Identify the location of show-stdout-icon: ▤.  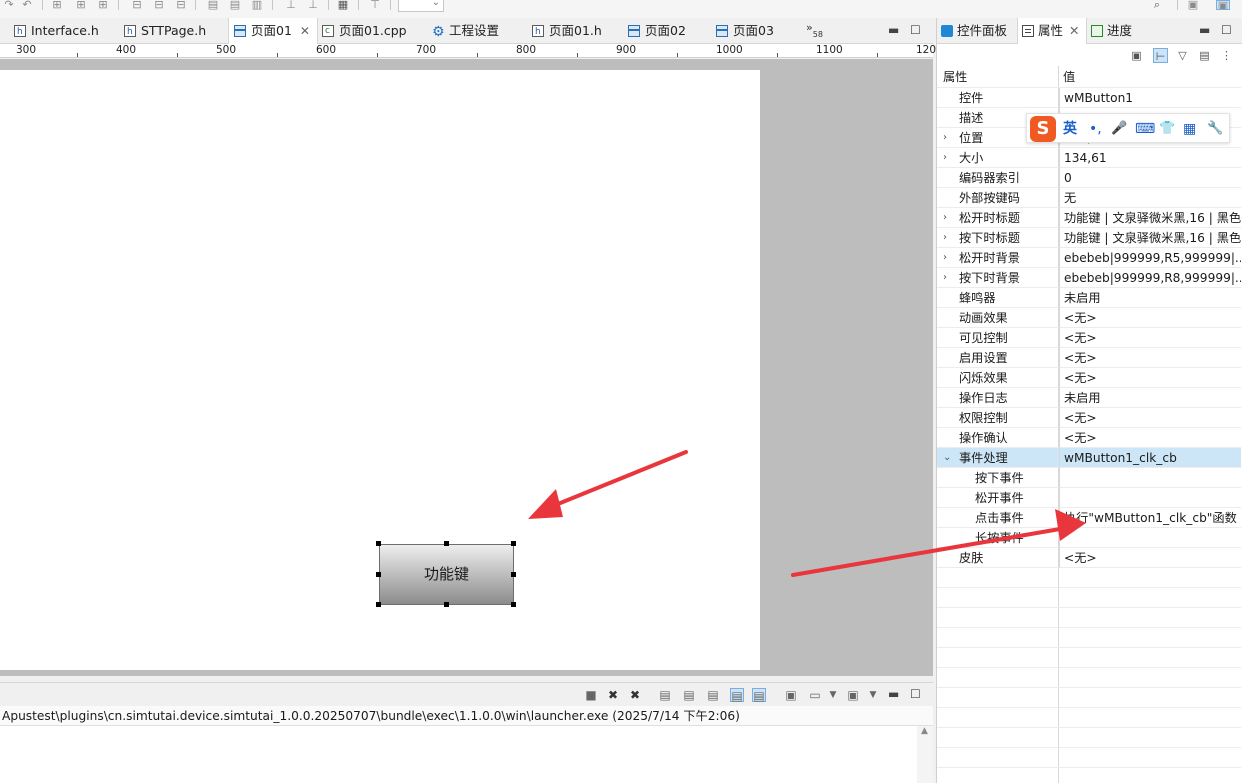
(737, 695).